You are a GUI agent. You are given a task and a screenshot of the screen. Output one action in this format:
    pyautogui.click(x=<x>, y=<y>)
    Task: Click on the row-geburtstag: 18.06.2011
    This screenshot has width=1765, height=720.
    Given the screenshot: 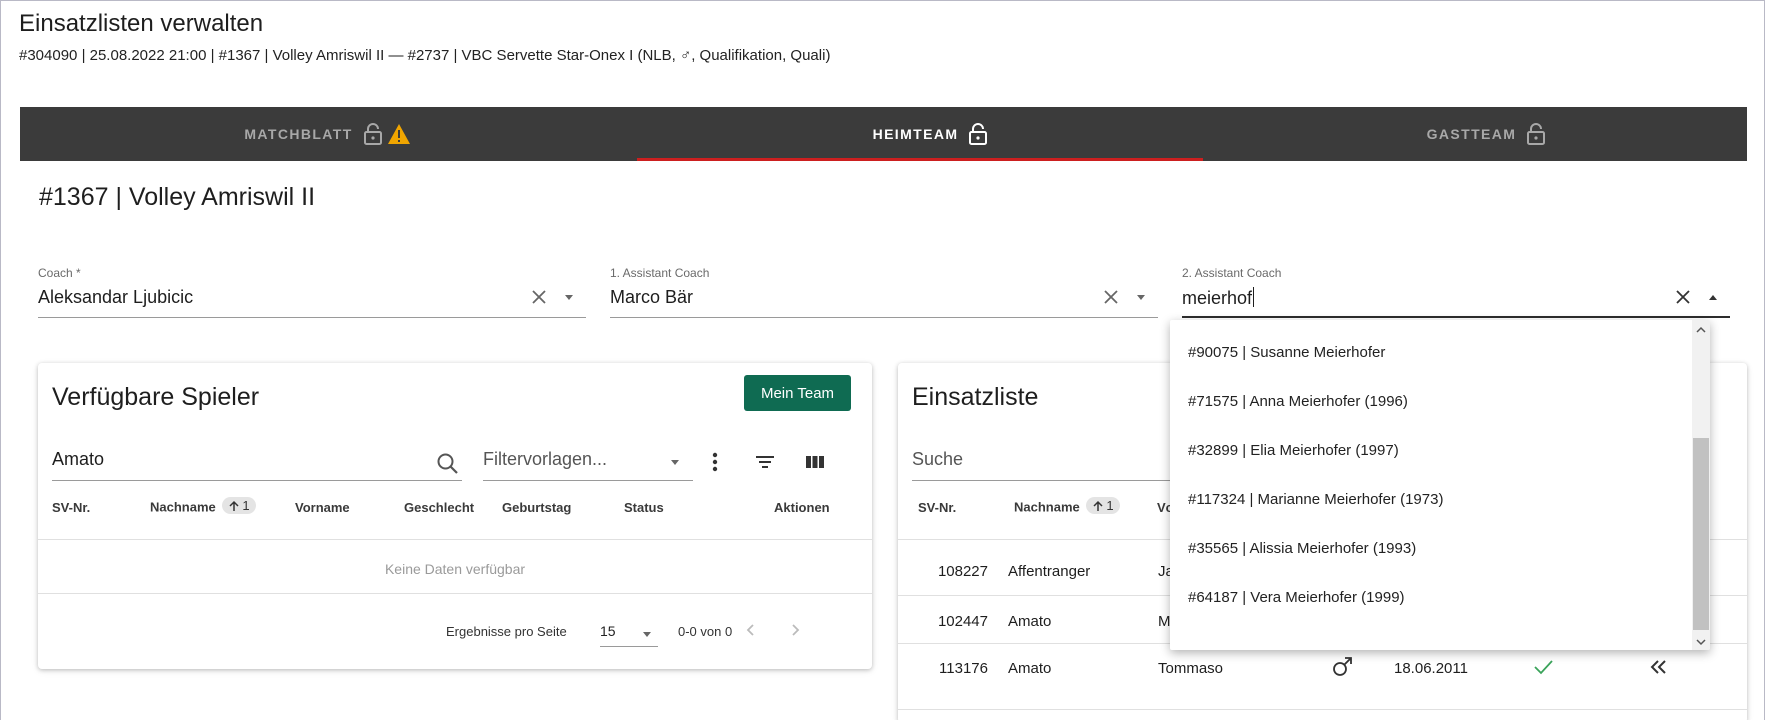 What is the action you would take?
    pyautogui.click(x=1431, y=668)
    